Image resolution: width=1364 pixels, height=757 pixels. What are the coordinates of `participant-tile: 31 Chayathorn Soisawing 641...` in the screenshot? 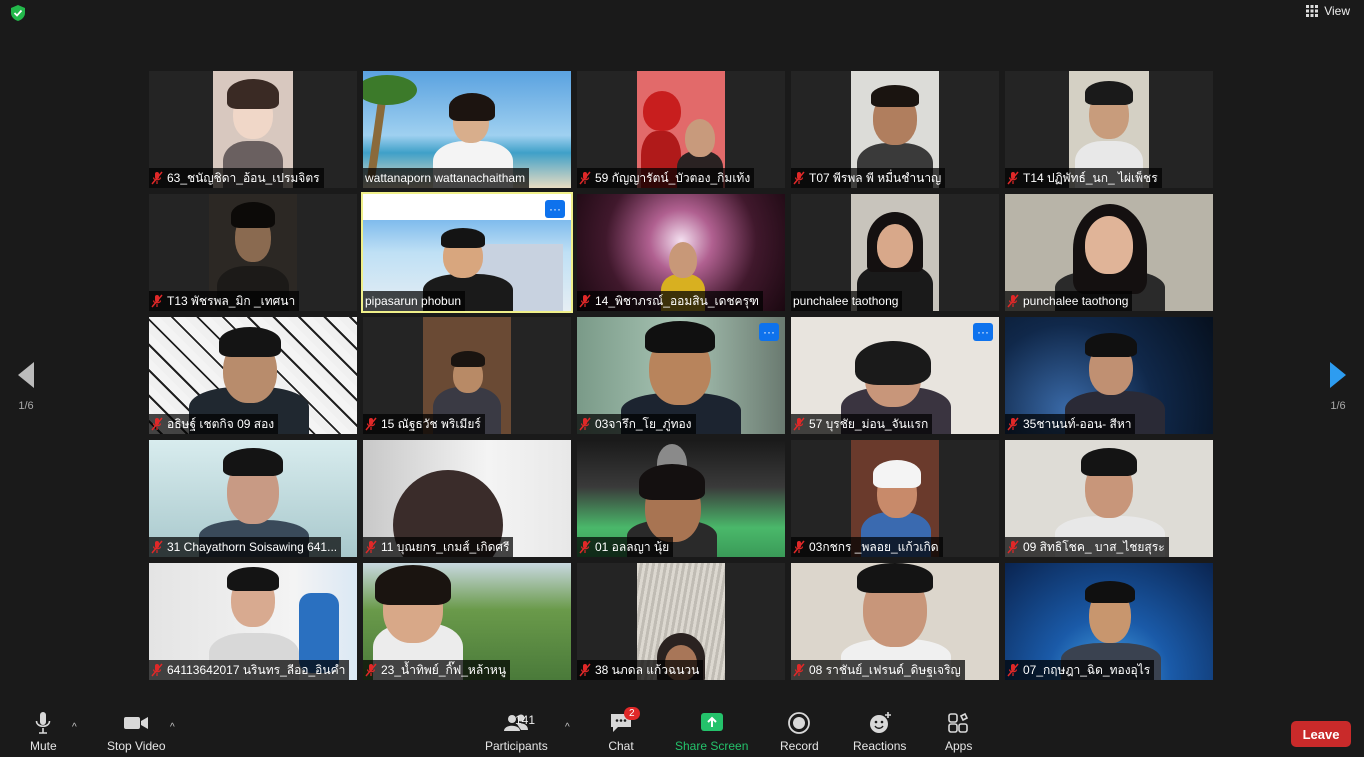 It's located at (253, 498).